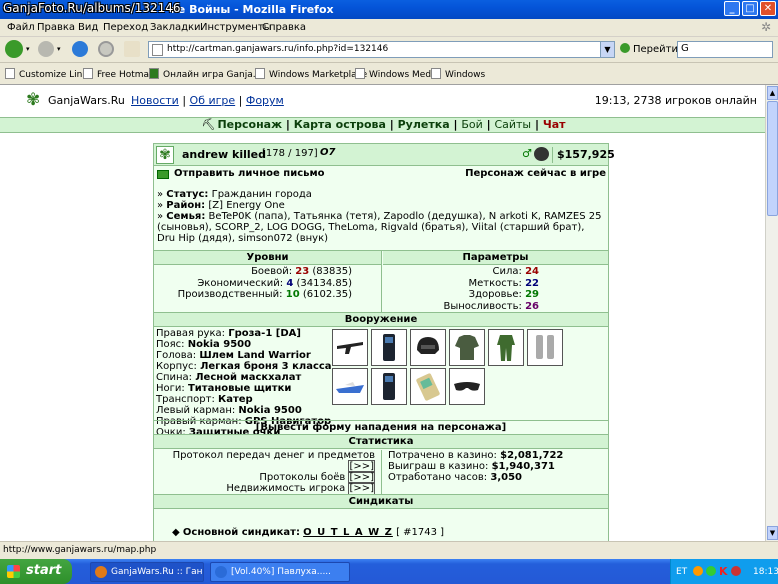 The image size is (778, 584). I want to click on bookmark-windows: Windows, so click(458, 74).